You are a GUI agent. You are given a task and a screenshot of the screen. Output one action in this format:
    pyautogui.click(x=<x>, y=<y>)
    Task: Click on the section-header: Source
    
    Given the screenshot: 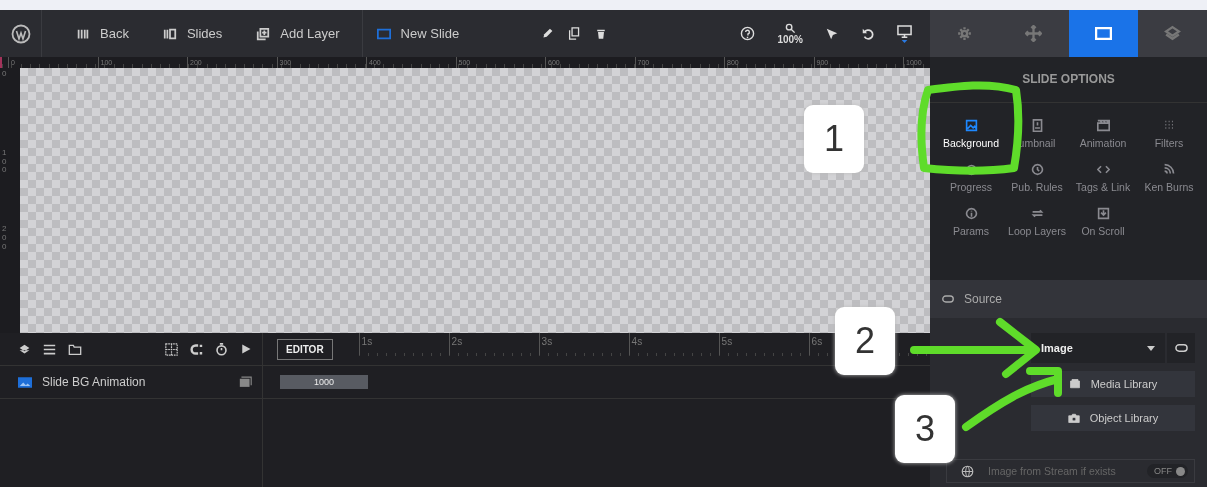 What is the action you would take?
    pyautogui.click(x=1068, y=299)
    